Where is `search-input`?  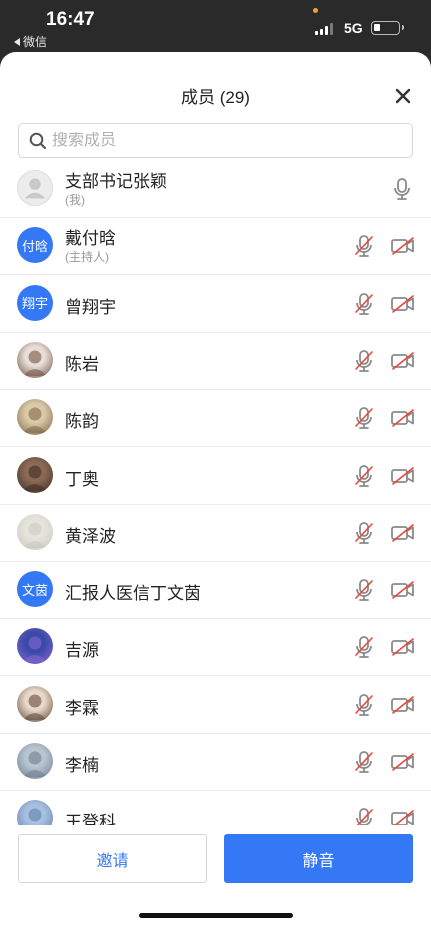 search-input is located at coordinates (222, 140).